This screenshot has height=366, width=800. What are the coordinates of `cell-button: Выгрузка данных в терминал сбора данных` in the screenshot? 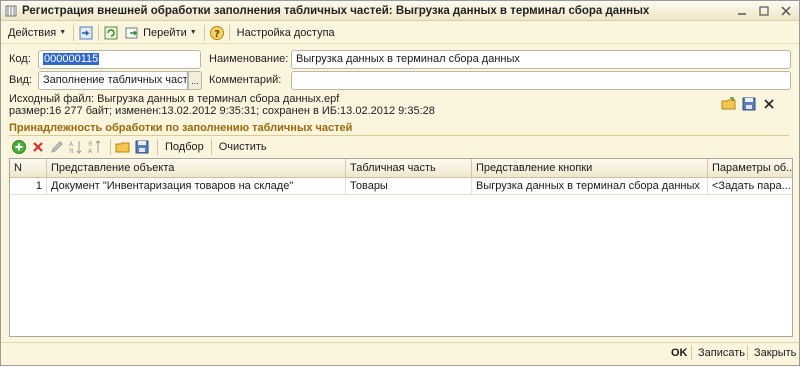 It's located at (590, 186).